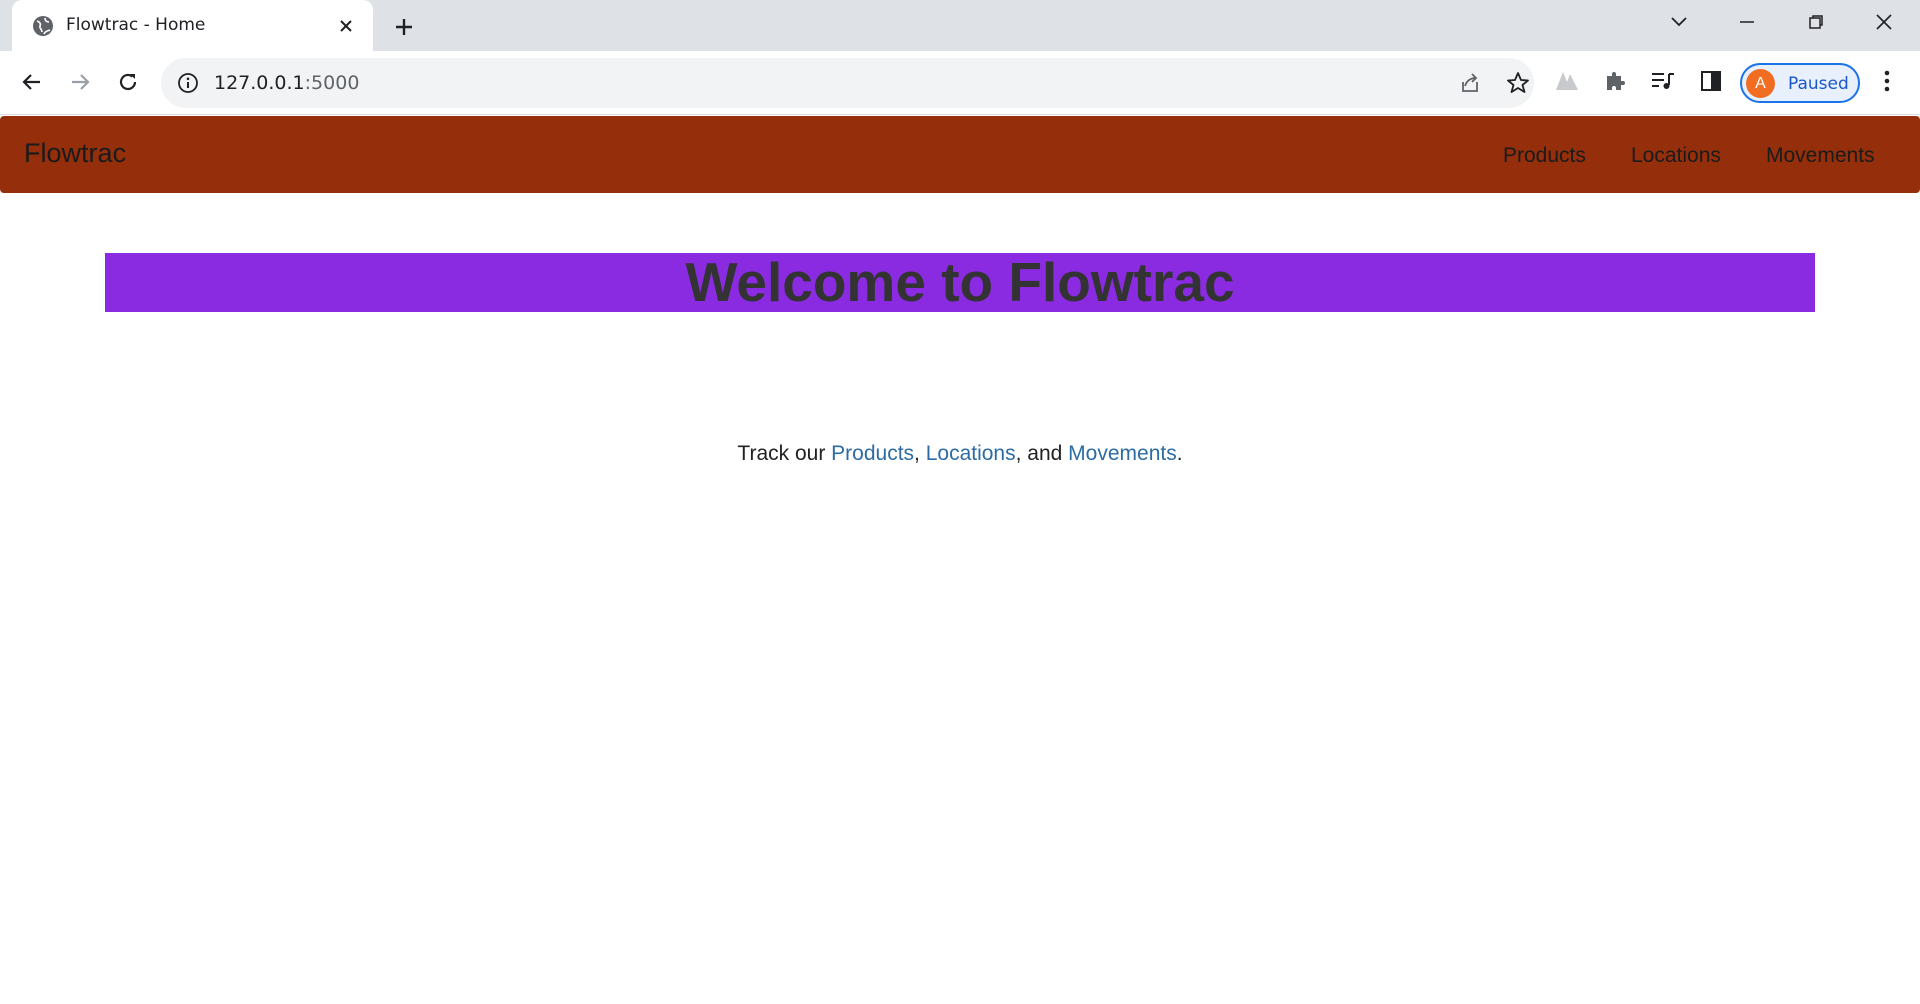 The width and height of the screenshot is (1920, 1004). I want to click on nav-link-movements: Movements, so click(1820, 156).